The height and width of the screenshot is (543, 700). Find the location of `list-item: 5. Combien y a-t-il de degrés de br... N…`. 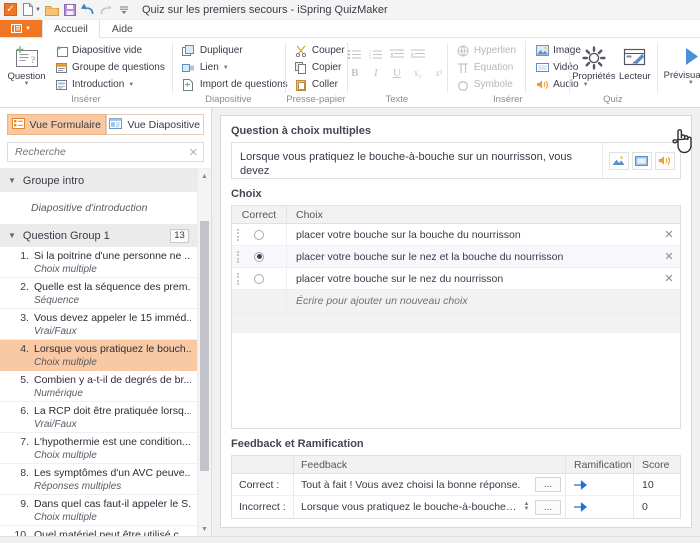

list-item: 5. Combien y a-t-il de degrés de br... N… is located at coordinates (98, 386).